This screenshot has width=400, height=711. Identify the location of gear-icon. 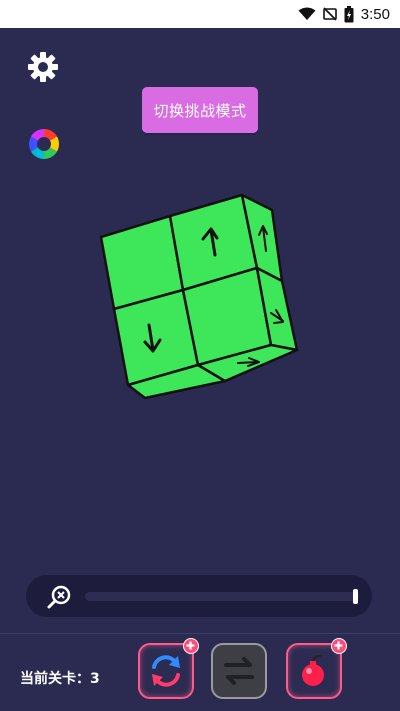
(43, 67).